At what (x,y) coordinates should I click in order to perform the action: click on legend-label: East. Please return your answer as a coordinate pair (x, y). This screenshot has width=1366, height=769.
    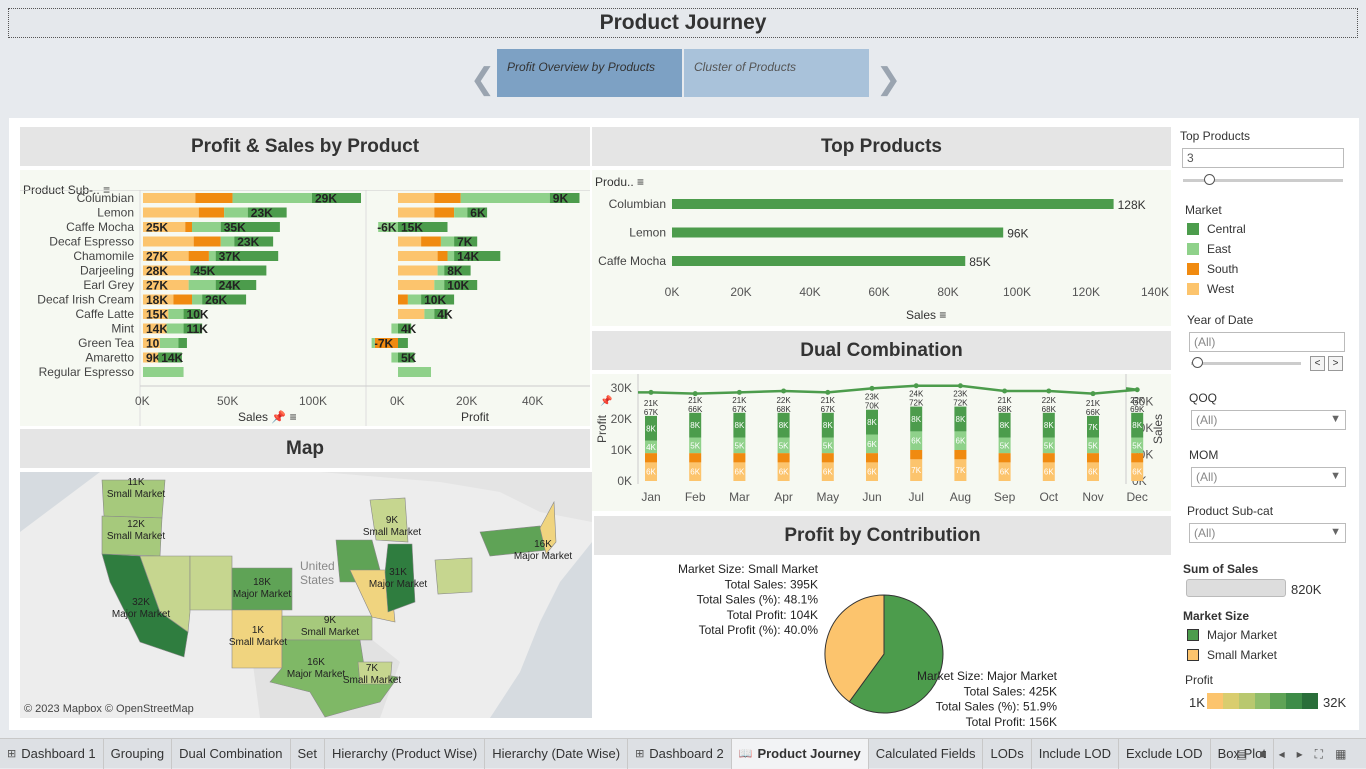
    Looking at the image, I should click on (1219, 249).